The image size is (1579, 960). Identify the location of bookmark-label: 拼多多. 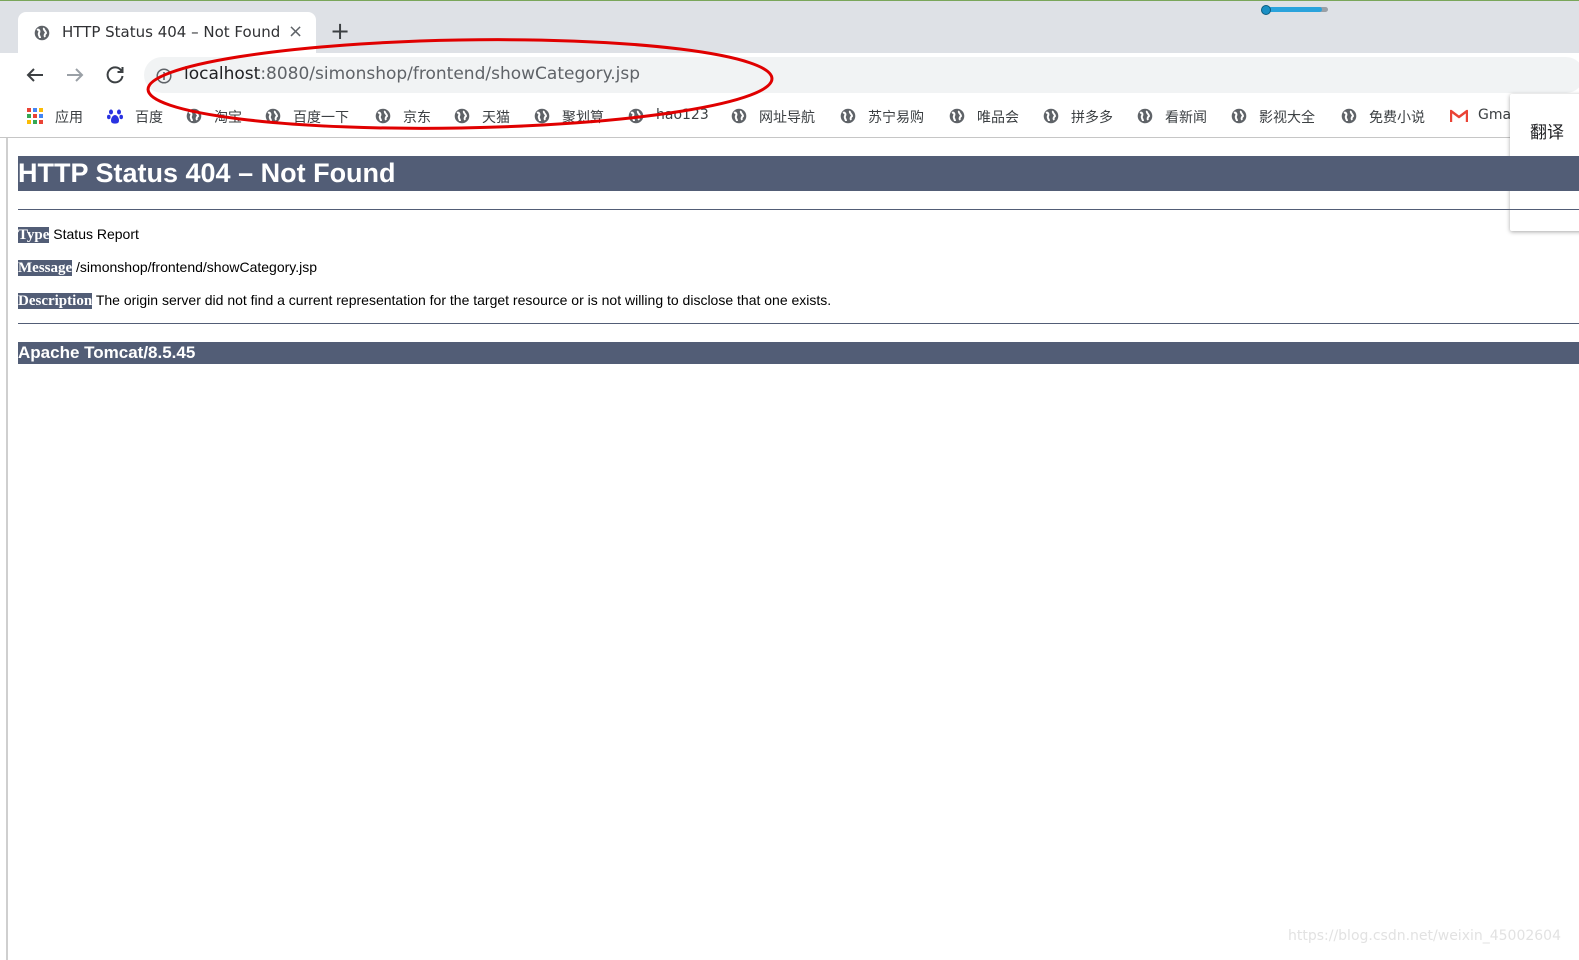
(1092, 118).